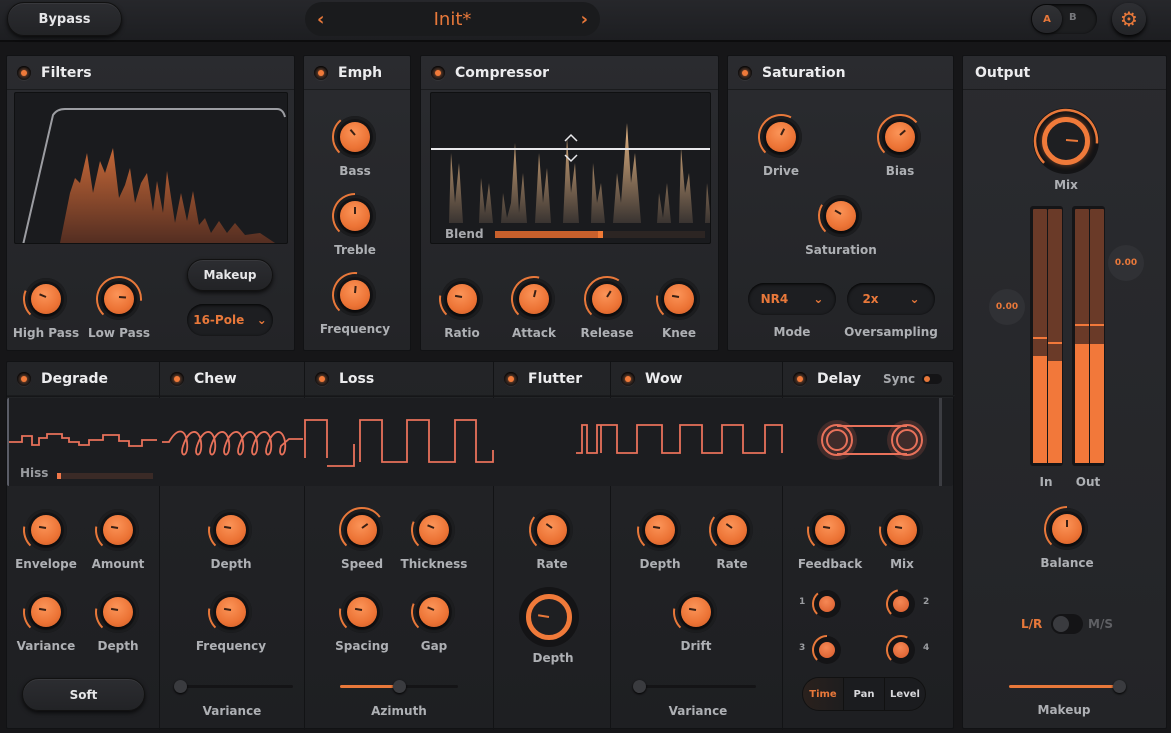  Describe the element at coordinates (105, 476) in the screenshot. I see `hiss-slider` at that location.